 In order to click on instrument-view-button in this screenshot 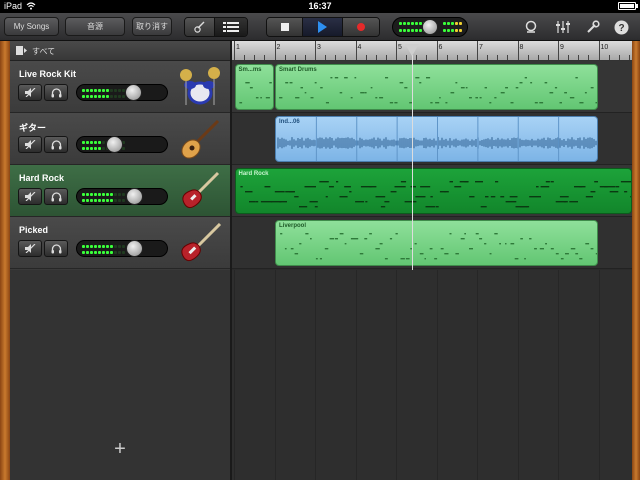, I will do `click(200, 27)`.